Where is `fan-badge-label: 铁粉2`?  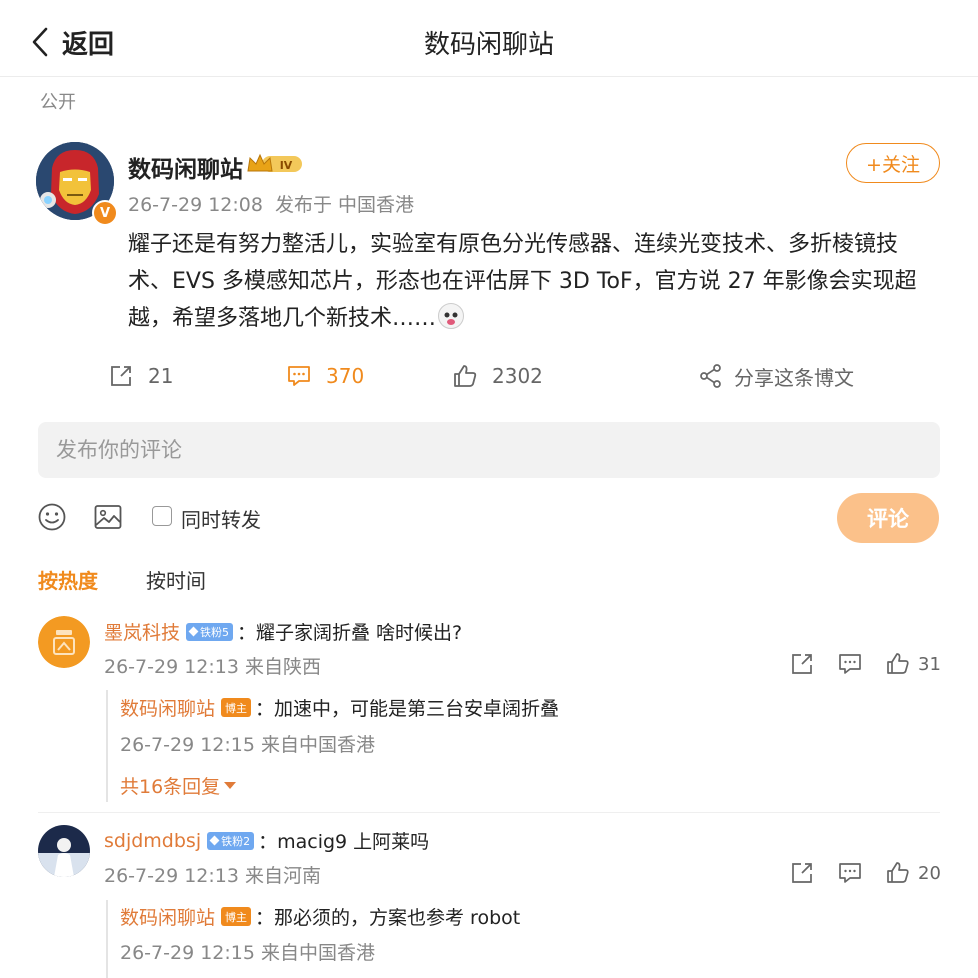
fan-badge-label: 铁粉2 is located at coordinates (236, 841).